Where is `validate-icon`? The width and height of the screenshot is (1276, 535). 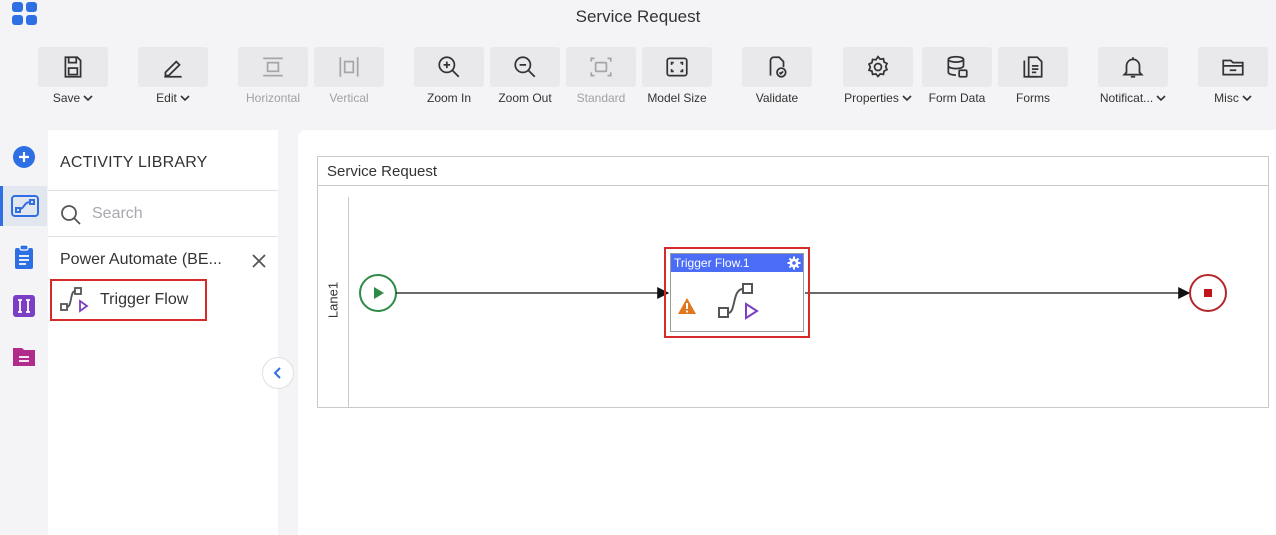 validate-icon is located at coordinates (778, 67).